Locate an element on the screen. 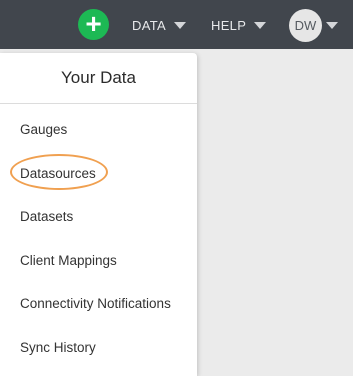 The width and height of the screenshot is (353, 376). help-menu-label: HELP is located at coordinates (229, 25).